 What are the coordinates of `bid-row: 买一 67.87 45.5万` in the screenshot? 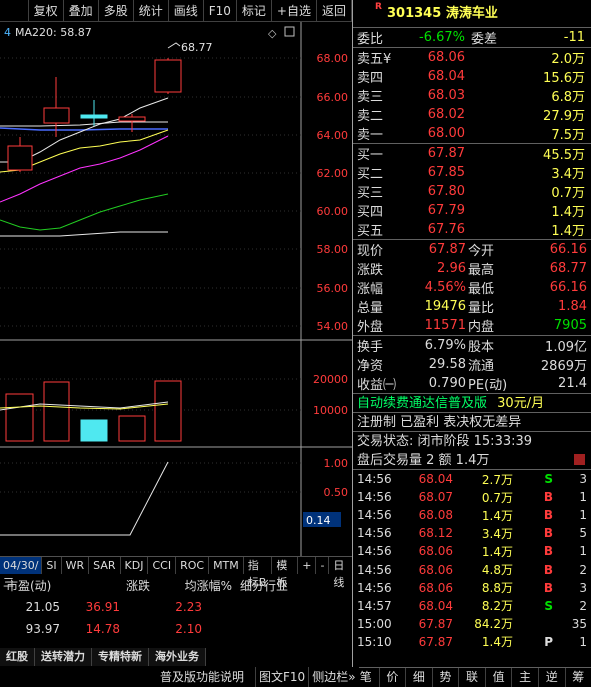 It's located at (472, 153).